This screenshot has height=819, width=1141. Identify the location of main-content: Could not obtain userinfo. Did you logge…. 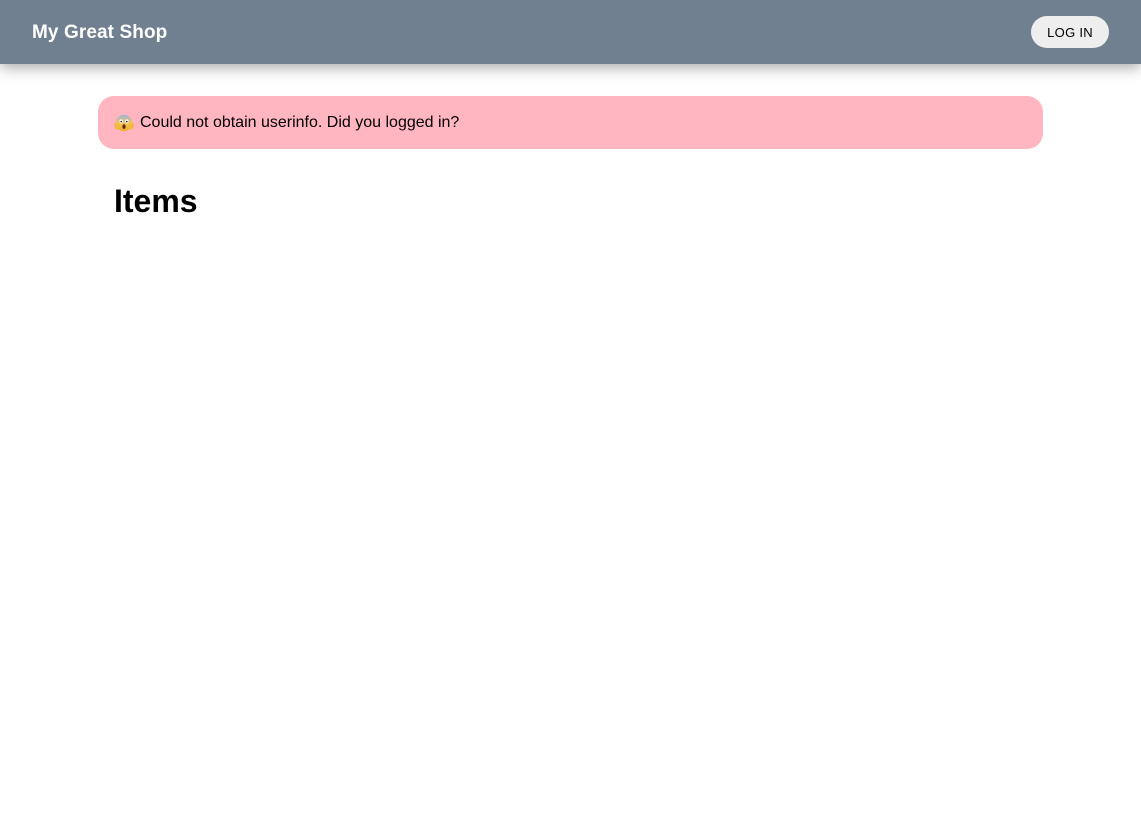
(570, 161).